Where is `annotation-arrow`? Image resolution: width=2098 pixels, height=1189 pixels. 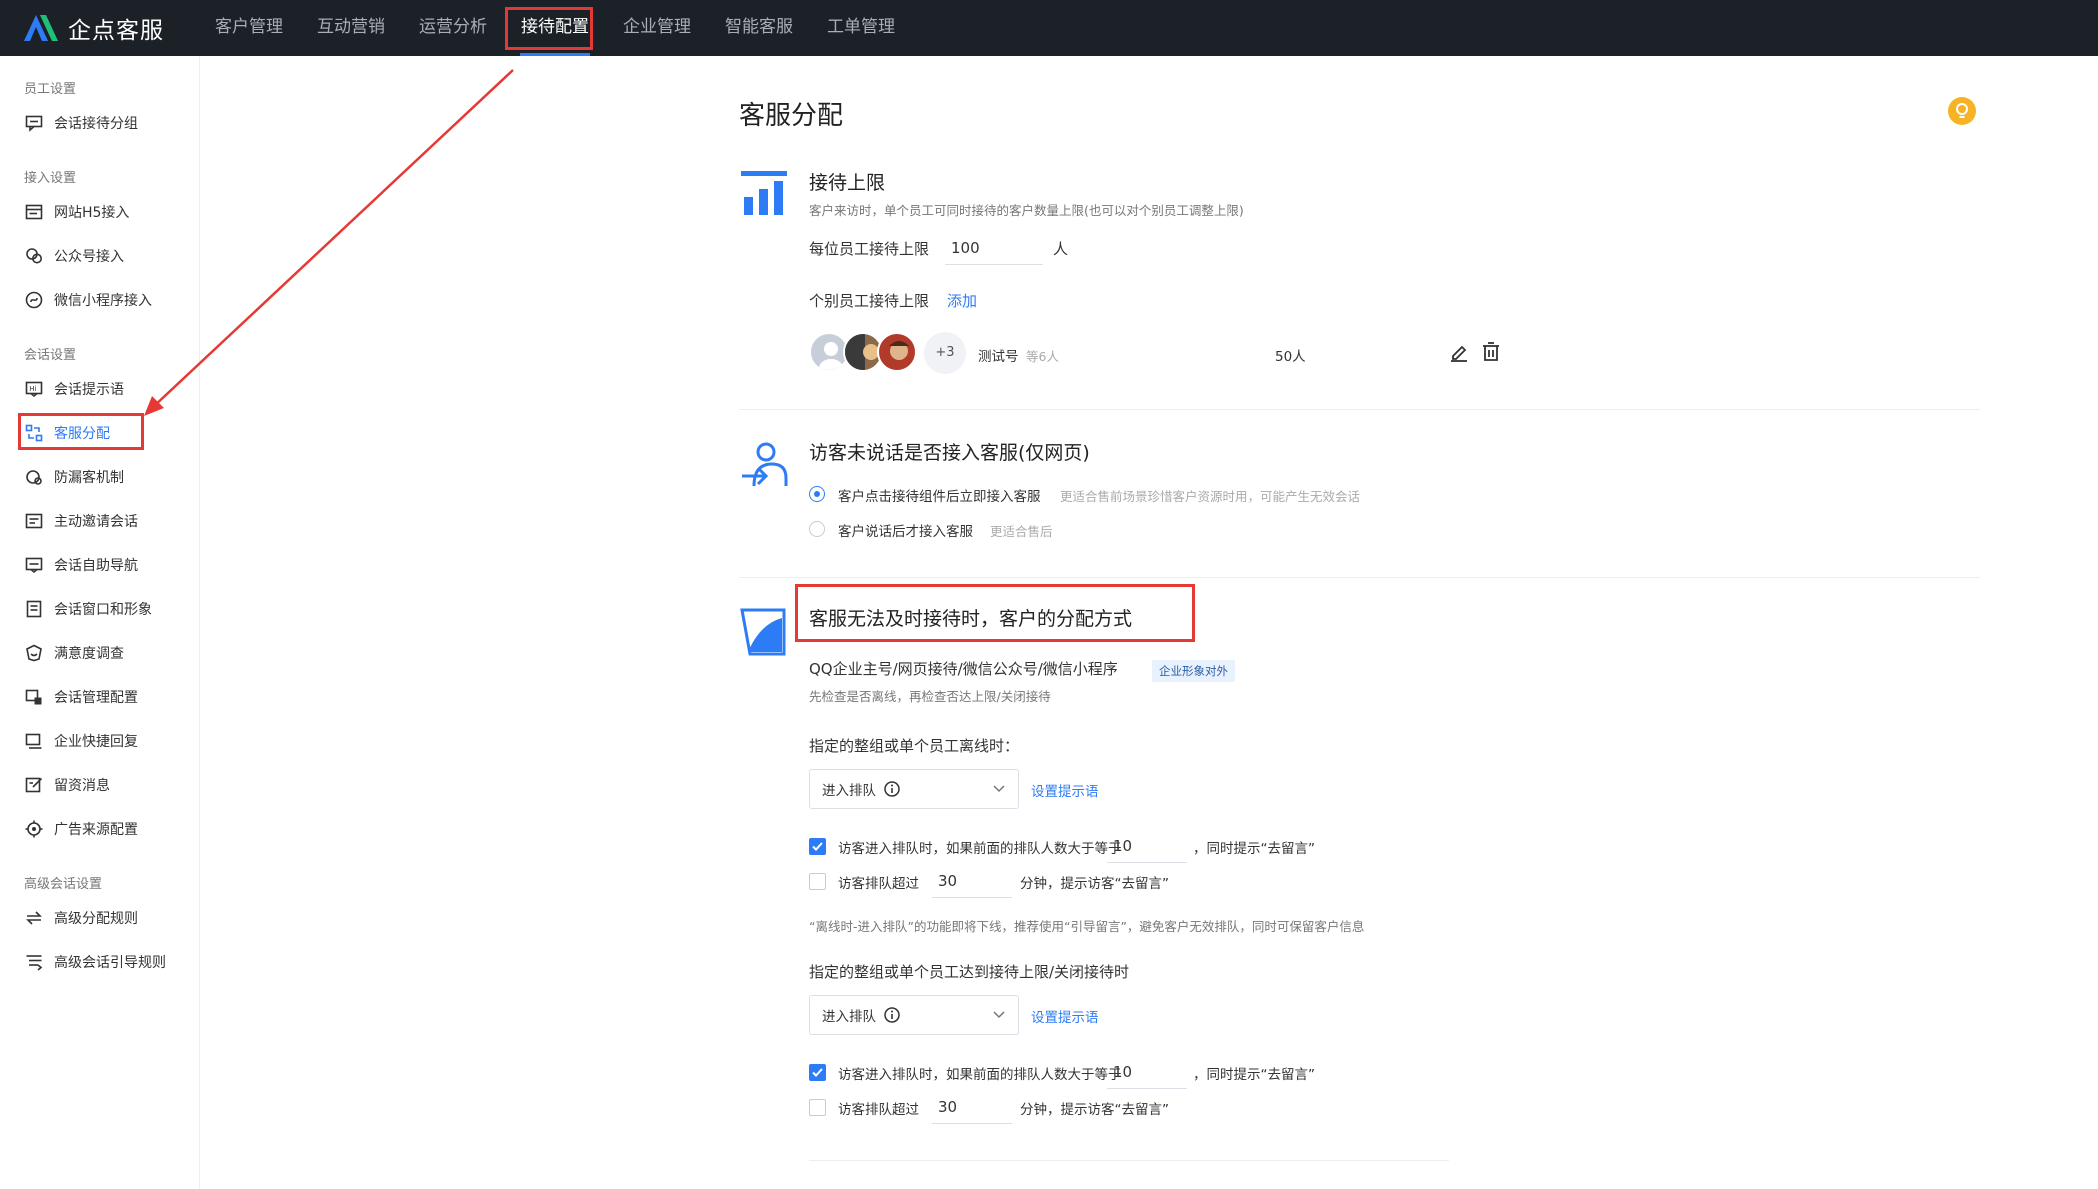 annotation-arrow is located at coordinates (329, 242).